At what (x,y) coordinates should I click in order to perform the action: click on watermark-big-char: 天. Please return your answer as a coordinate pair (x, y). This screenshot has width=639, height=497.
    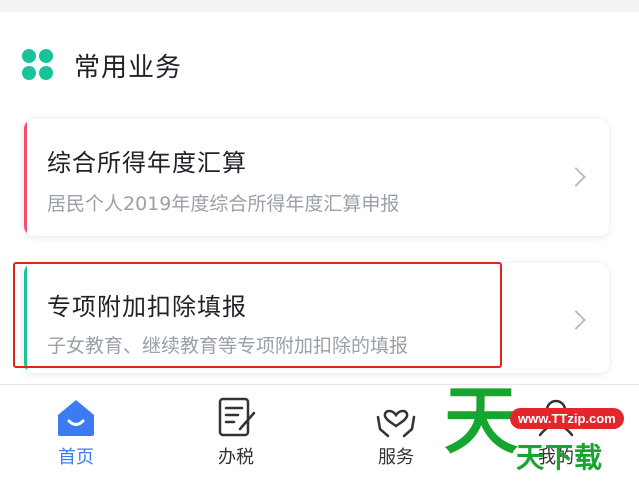
    Looking at the image, I should click on (481, 421).